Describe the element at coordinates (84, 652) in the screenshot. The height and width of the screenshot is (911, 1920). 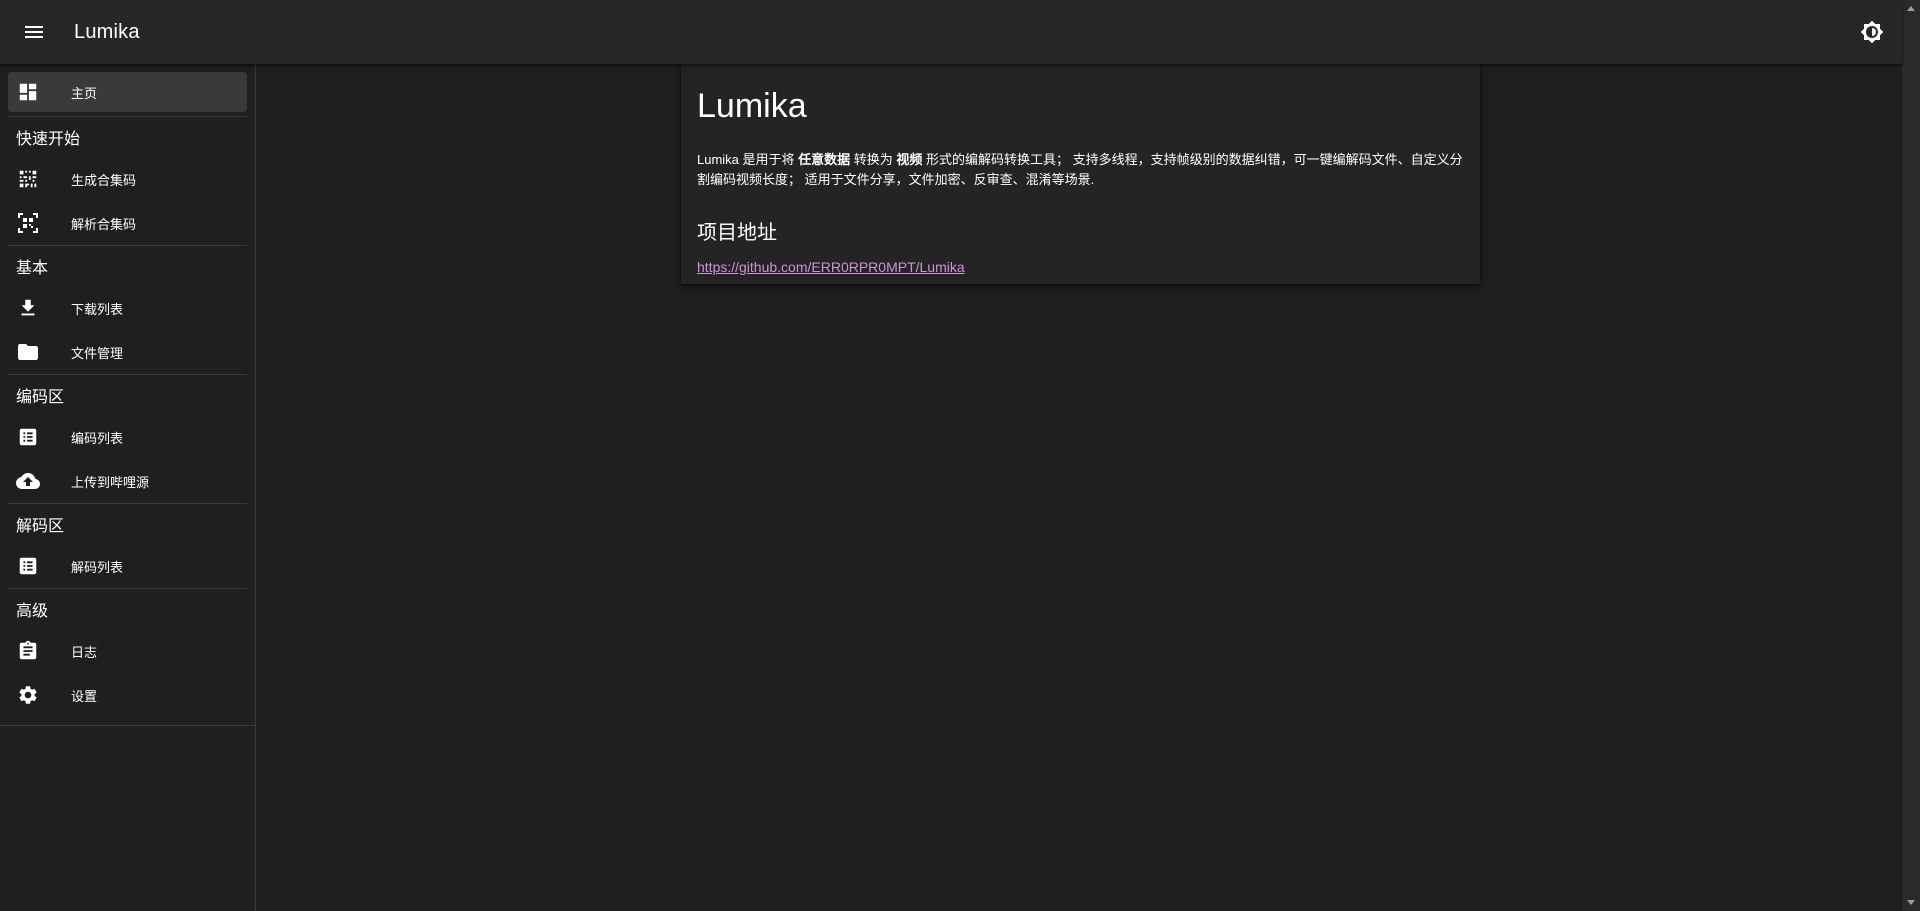
I see `sidebar-item-label: 日志` at that location.